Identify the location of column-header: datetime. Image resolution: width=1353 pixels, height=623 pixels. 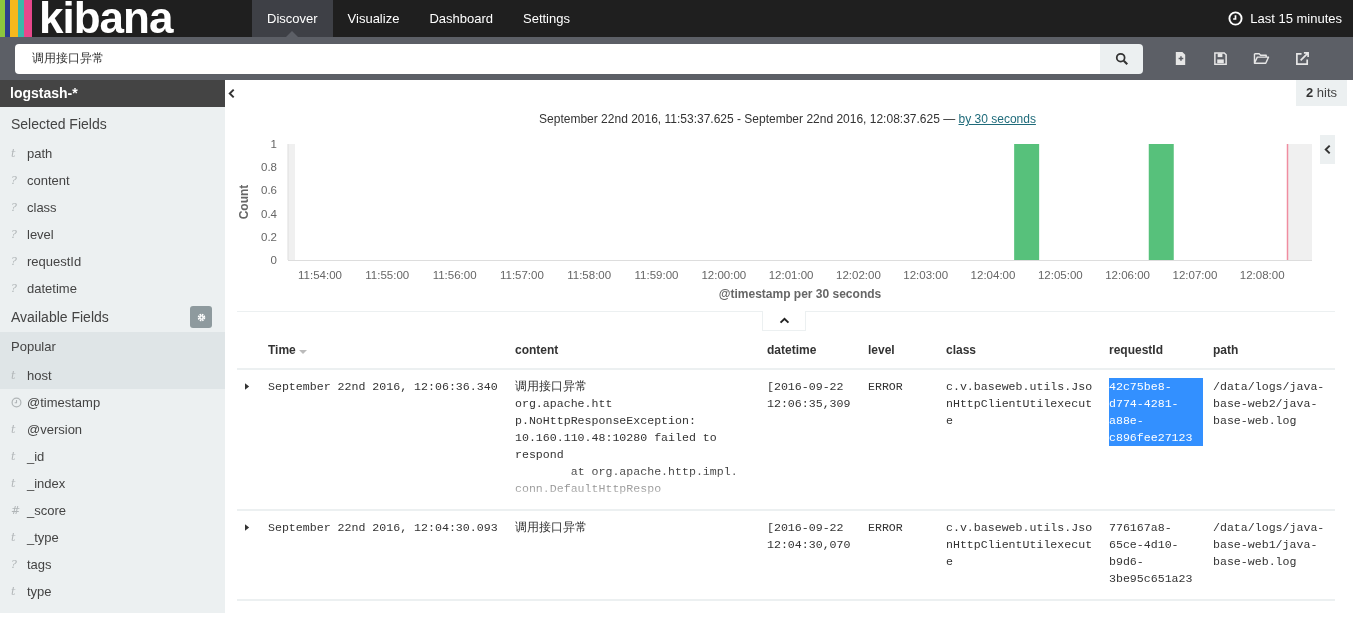
(817, 350).